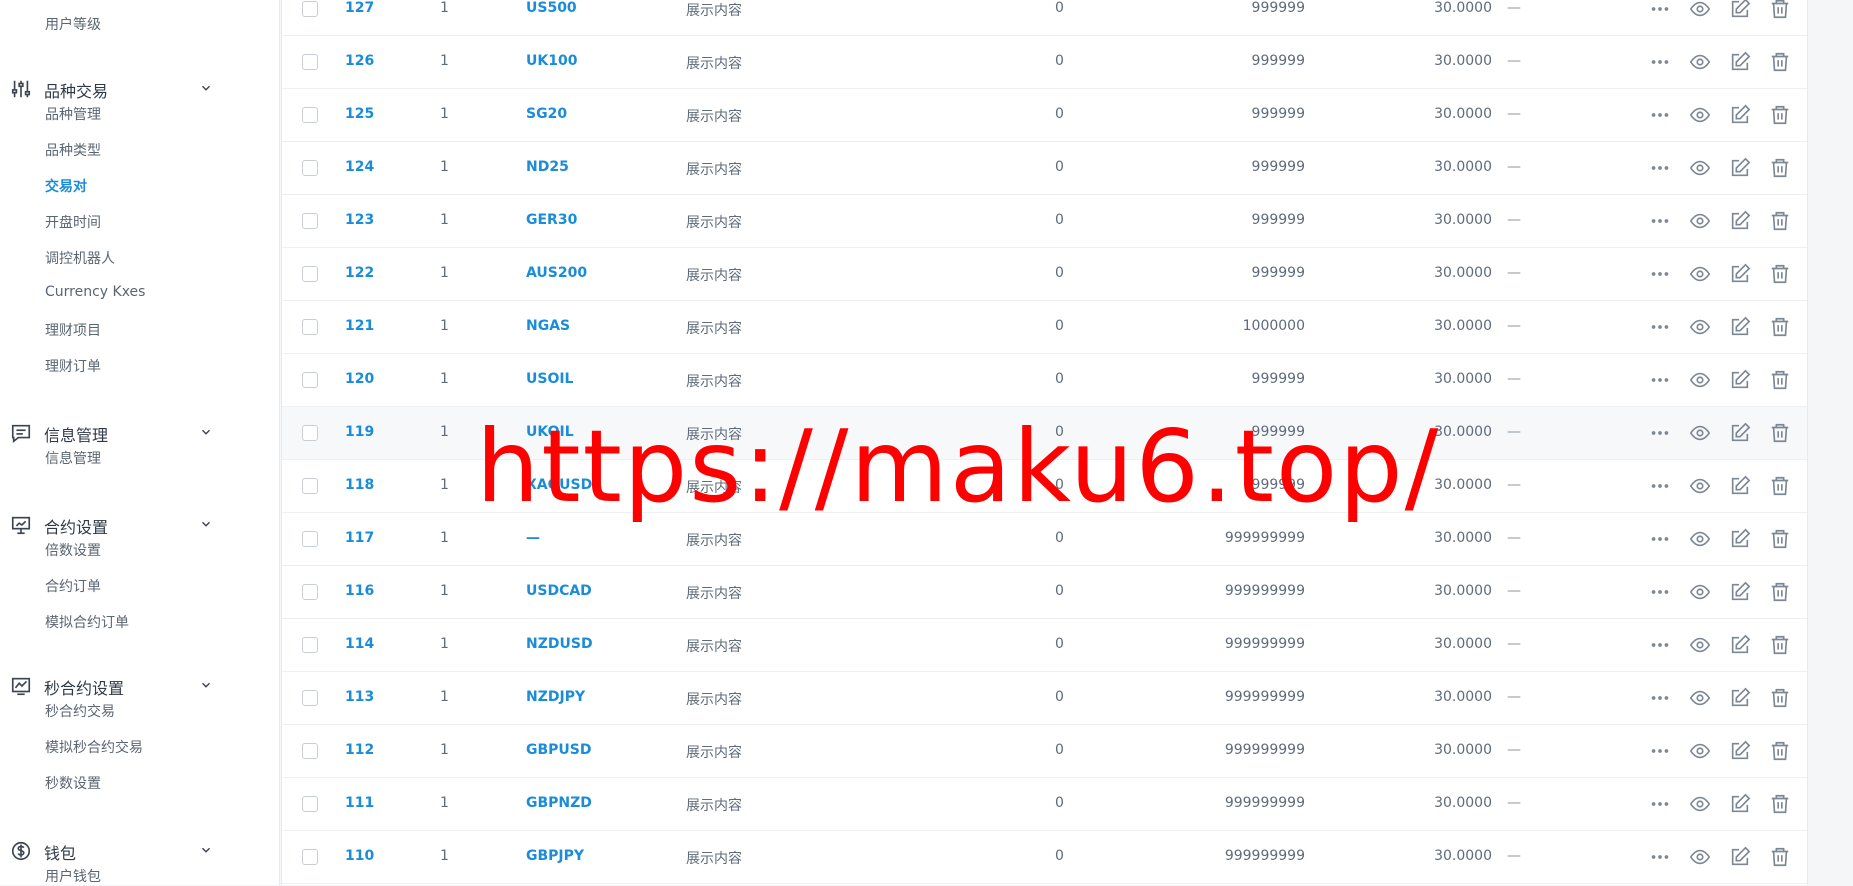  I want to click on row-symbol: USDCAD, so click(559, 591).